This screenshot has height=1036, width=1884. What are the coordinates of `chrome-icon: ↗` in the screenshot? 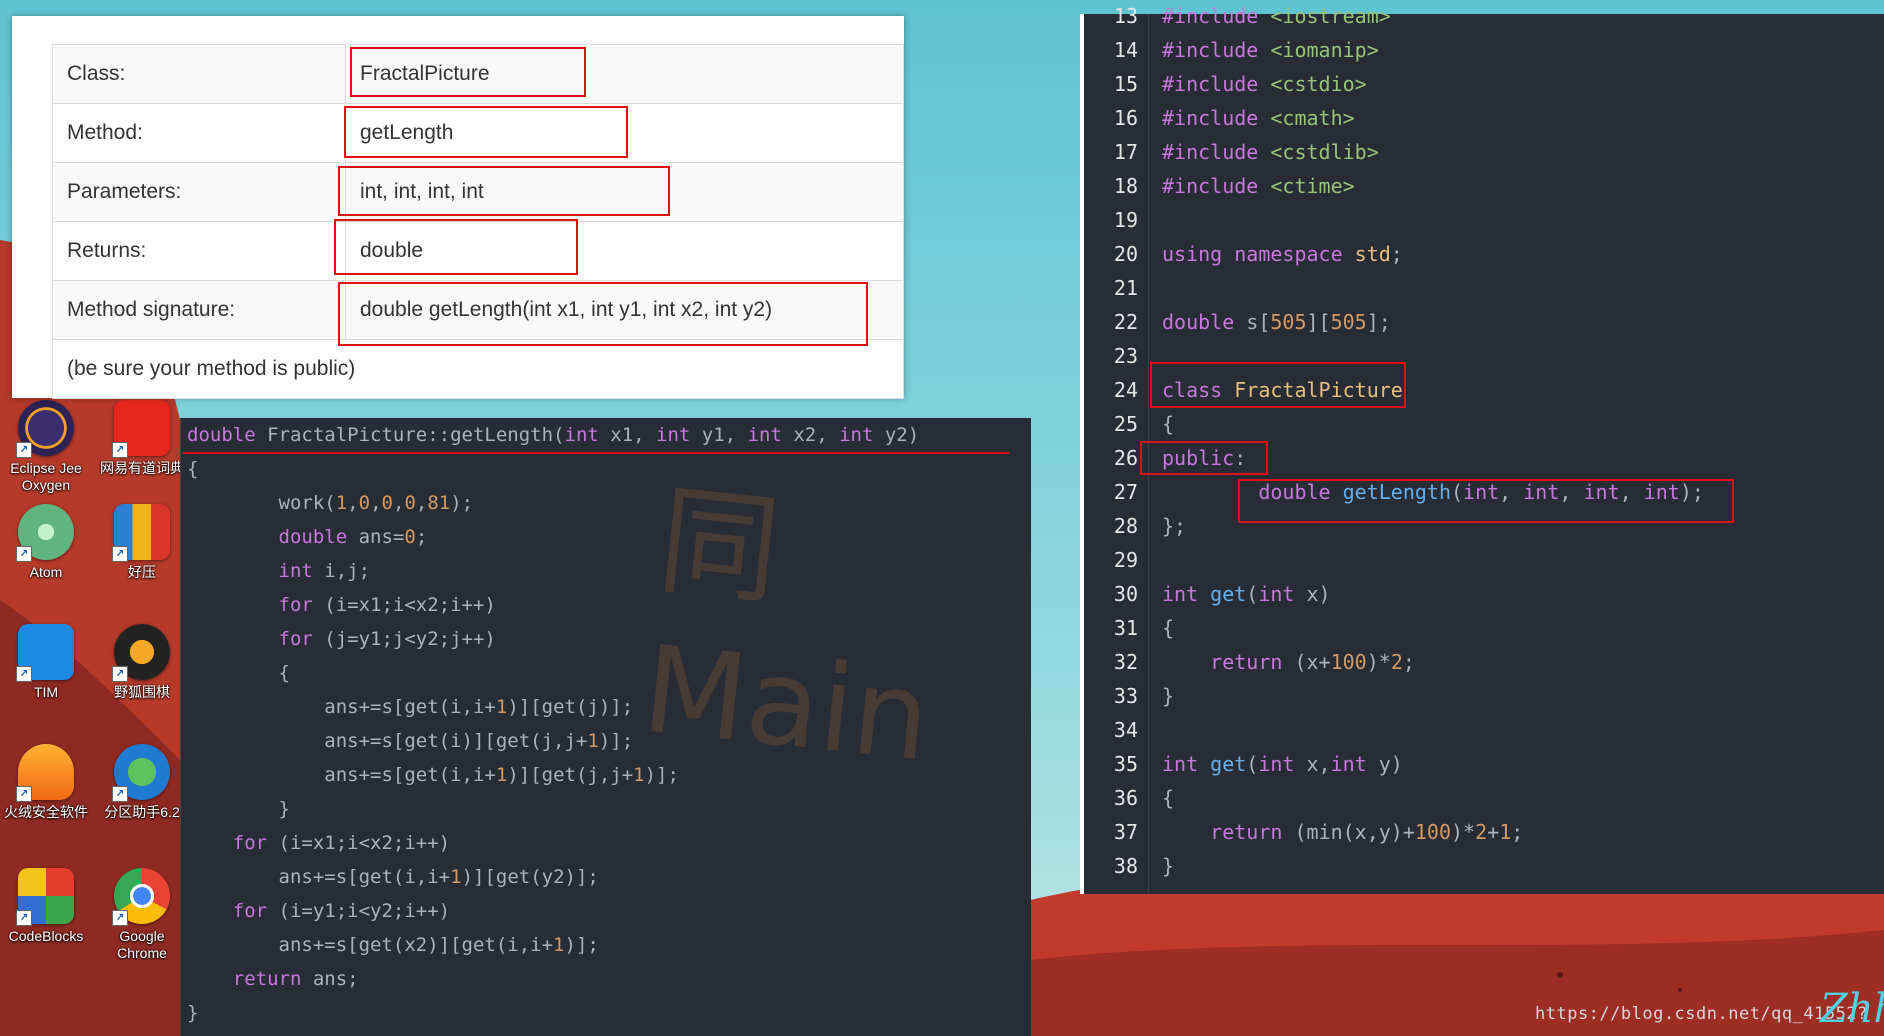 It's located at (141, 897).